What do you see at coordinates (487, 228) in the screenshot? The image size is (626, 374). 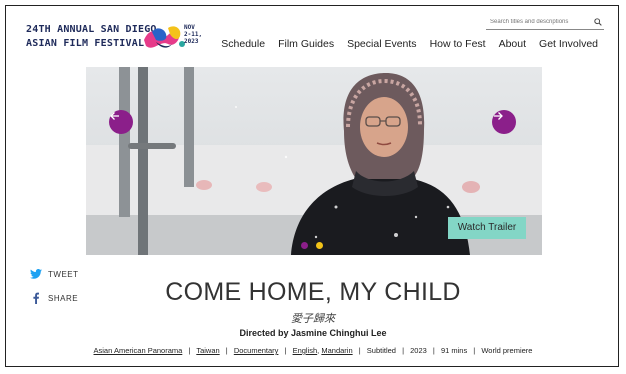 I see `watch-trailer-button: Watch Trailer` at bounding box center [487, 228].